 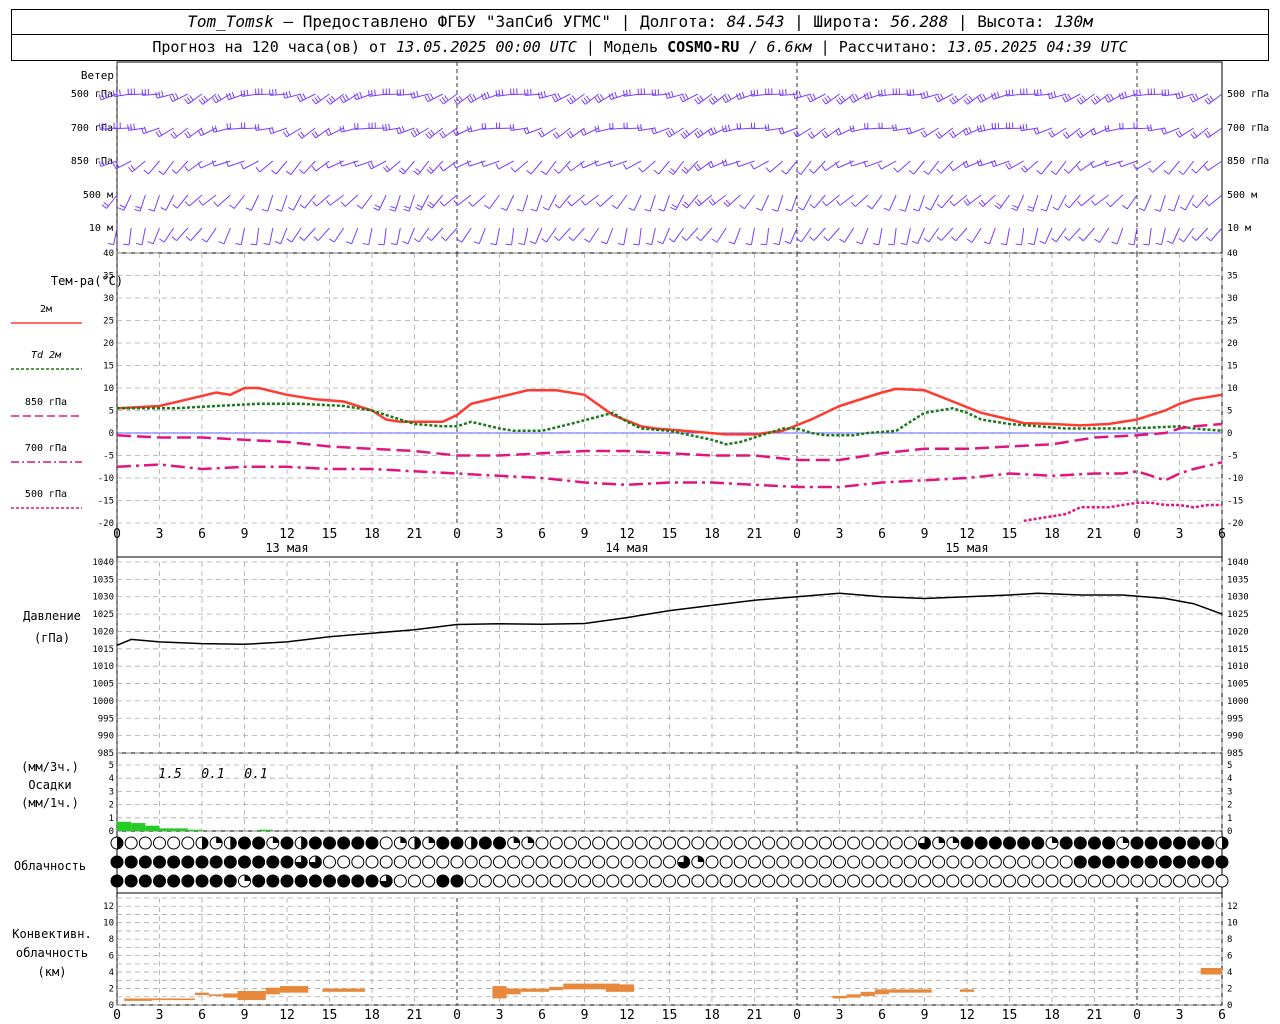 What do you see at coordinates (372, 1015) in the screenshot?
I see `x-tick-label: 18` at bounding box center [372, 1015].